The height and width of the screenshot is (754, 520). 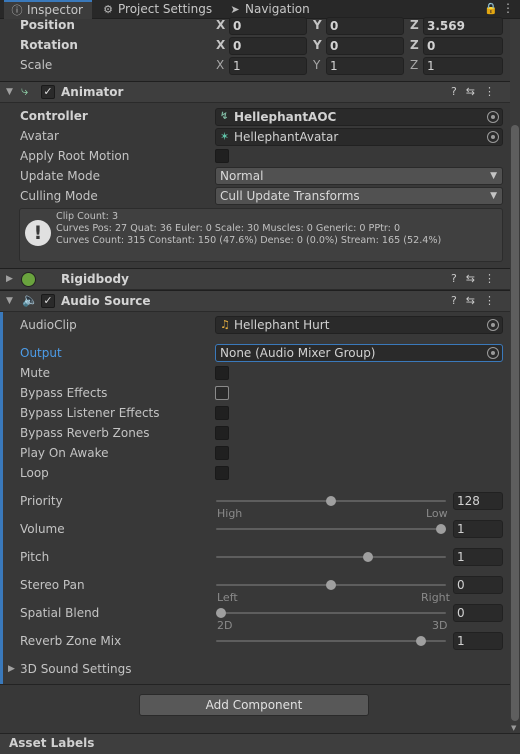 What do you see at coordinates (513, 728) in the screenshot?
I see `scroll-down-icon: ▼` at bounding box center [513, 728].